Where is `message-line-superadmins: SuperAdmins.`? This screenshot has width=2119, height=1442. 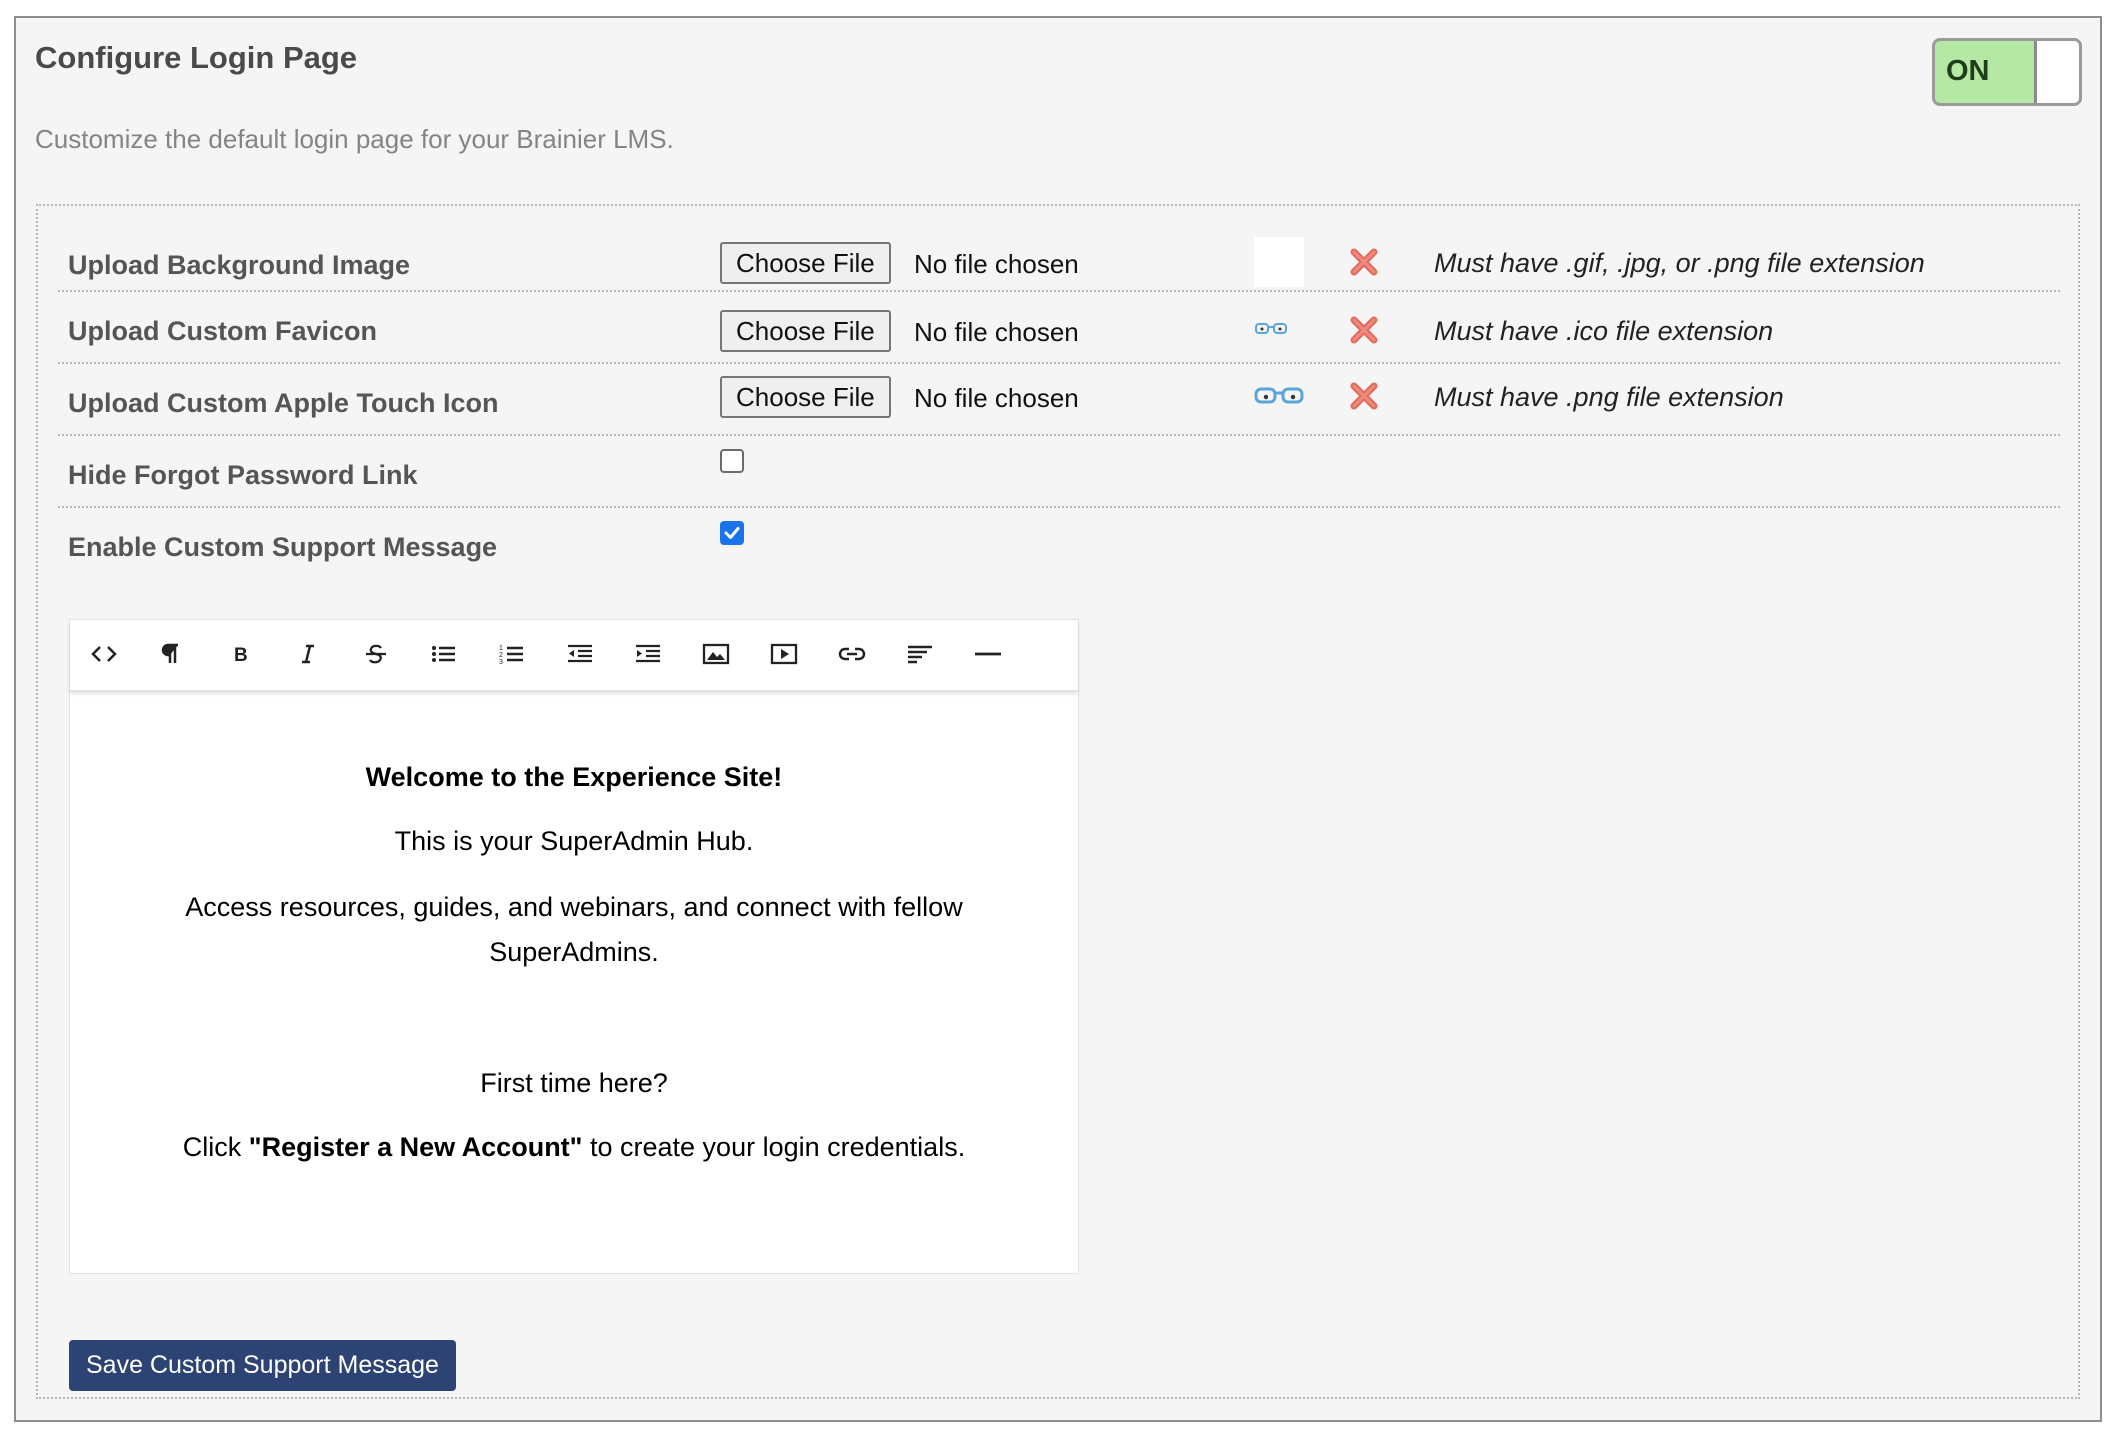
message-line-superadmins: SuperAdmins. is located at coordinates (574, 952).